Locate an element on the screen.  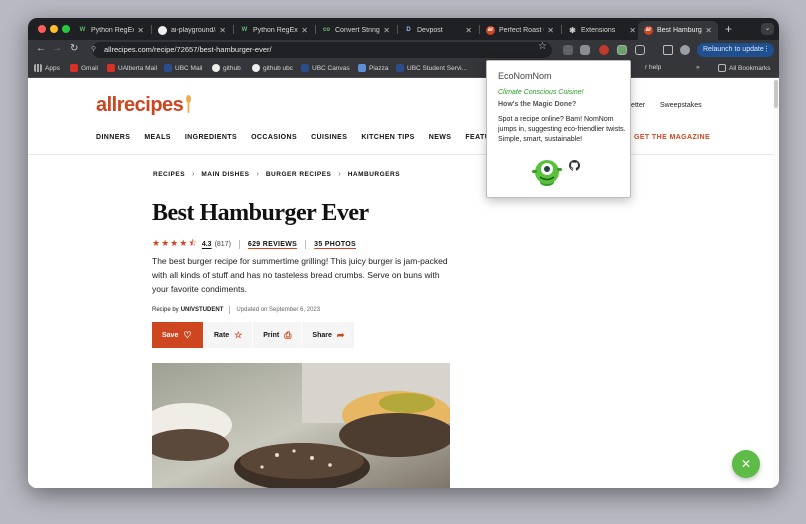
extension-camera-icon is located at coordinates (568, 50).